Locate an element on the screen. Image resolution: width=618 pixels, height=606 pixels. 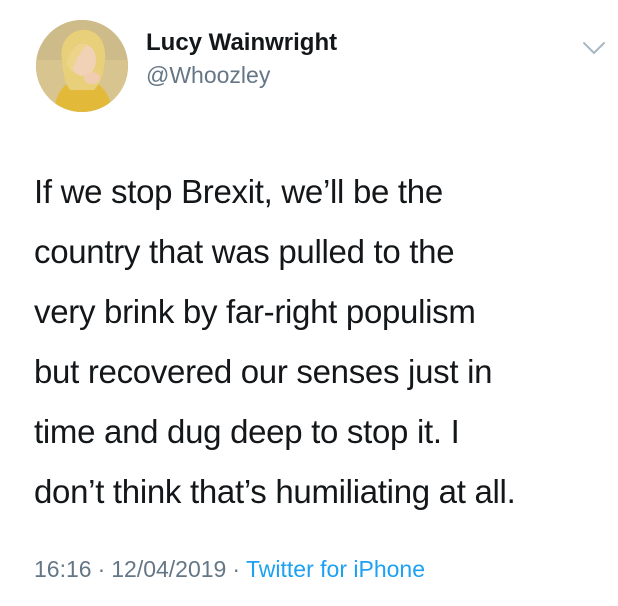
tweet-text-line: country that was pulled to the is located at coordinates (244, 251).